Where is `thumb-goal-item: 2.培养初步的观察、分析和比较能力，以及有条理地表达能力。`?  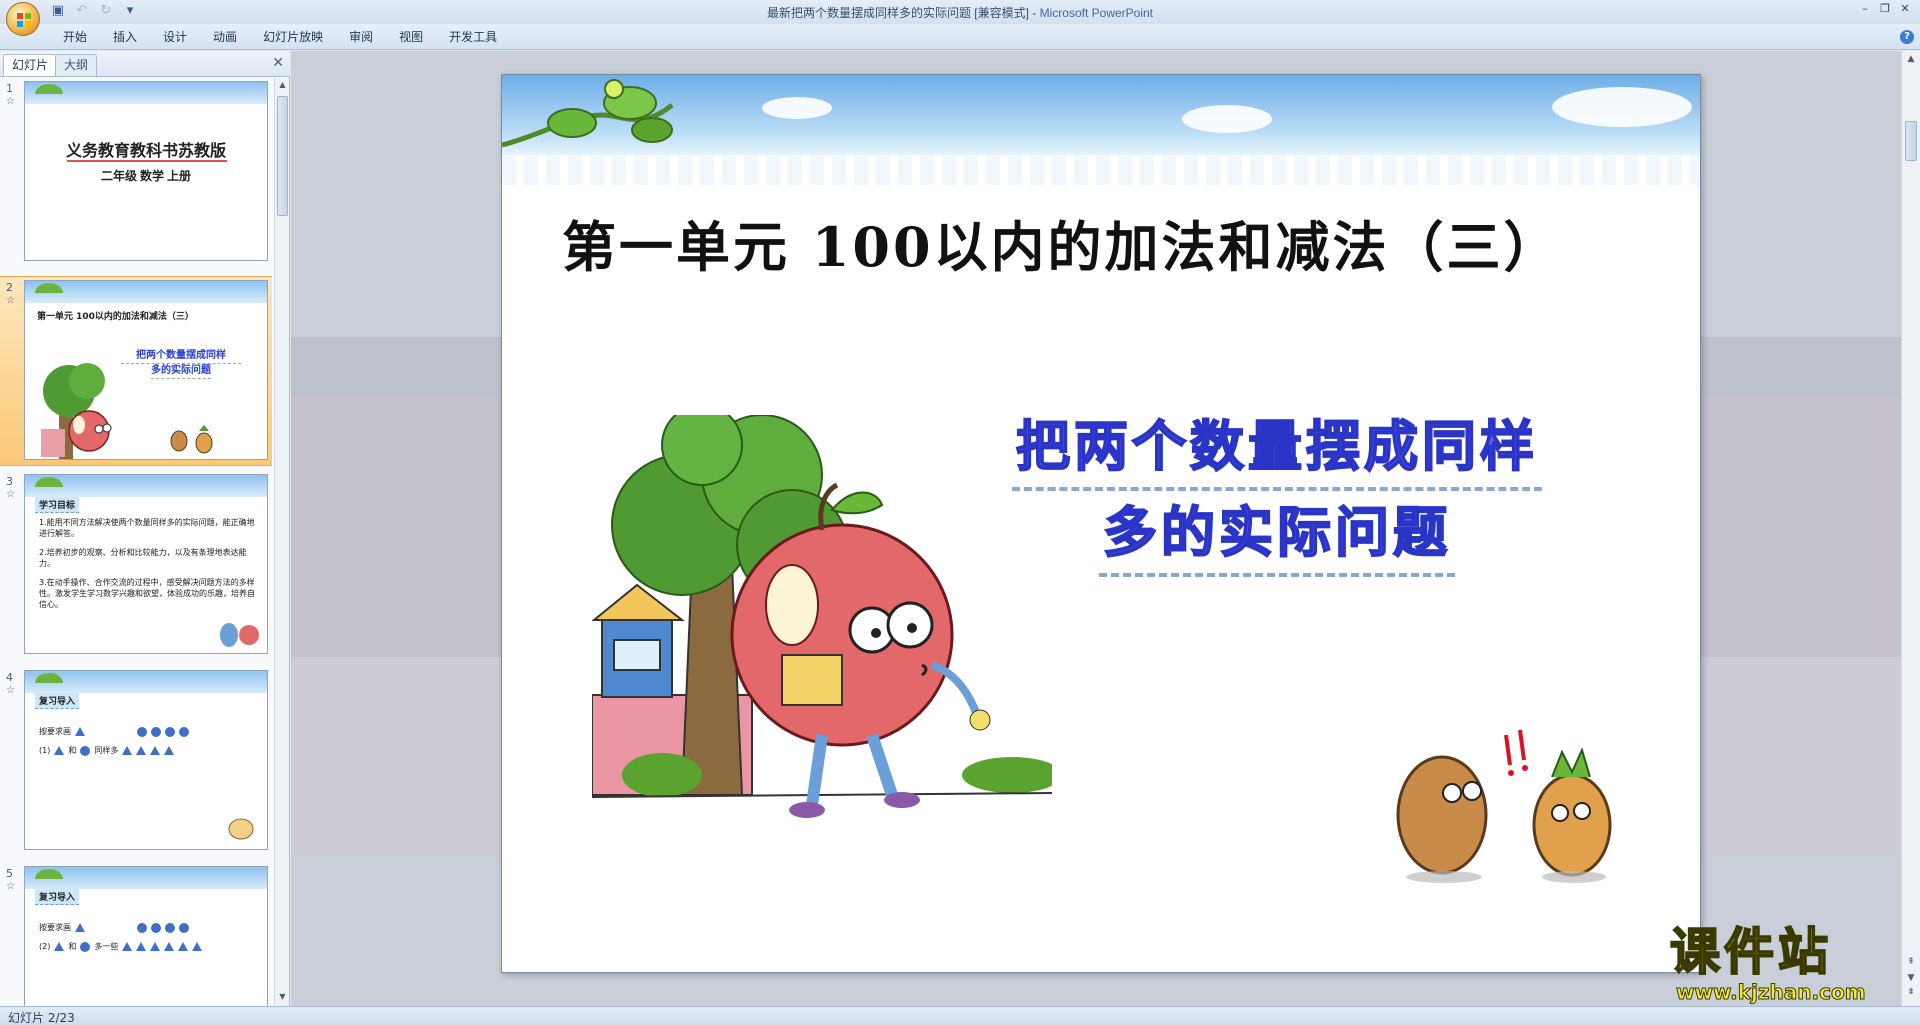 thumb-goal-item: 2.培养初步的观察、分析和比较能力，以及有条理地表达能力。 is located at coordinates (143, 558).